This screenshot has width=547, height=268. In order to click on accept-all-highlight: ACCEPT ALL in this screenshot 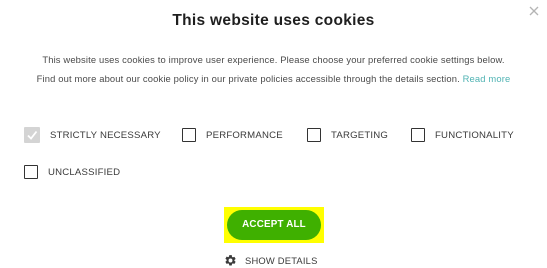, I will do `click(274, 225)`.